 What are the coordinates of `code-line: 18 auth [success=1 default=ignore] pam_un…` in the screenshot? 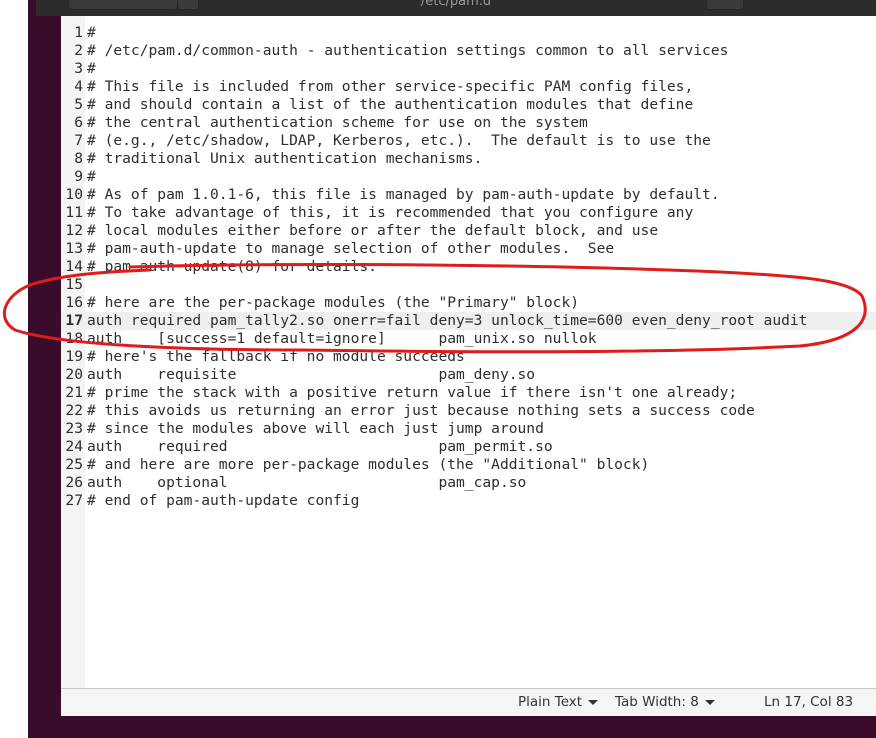 It's located at (468, 339).